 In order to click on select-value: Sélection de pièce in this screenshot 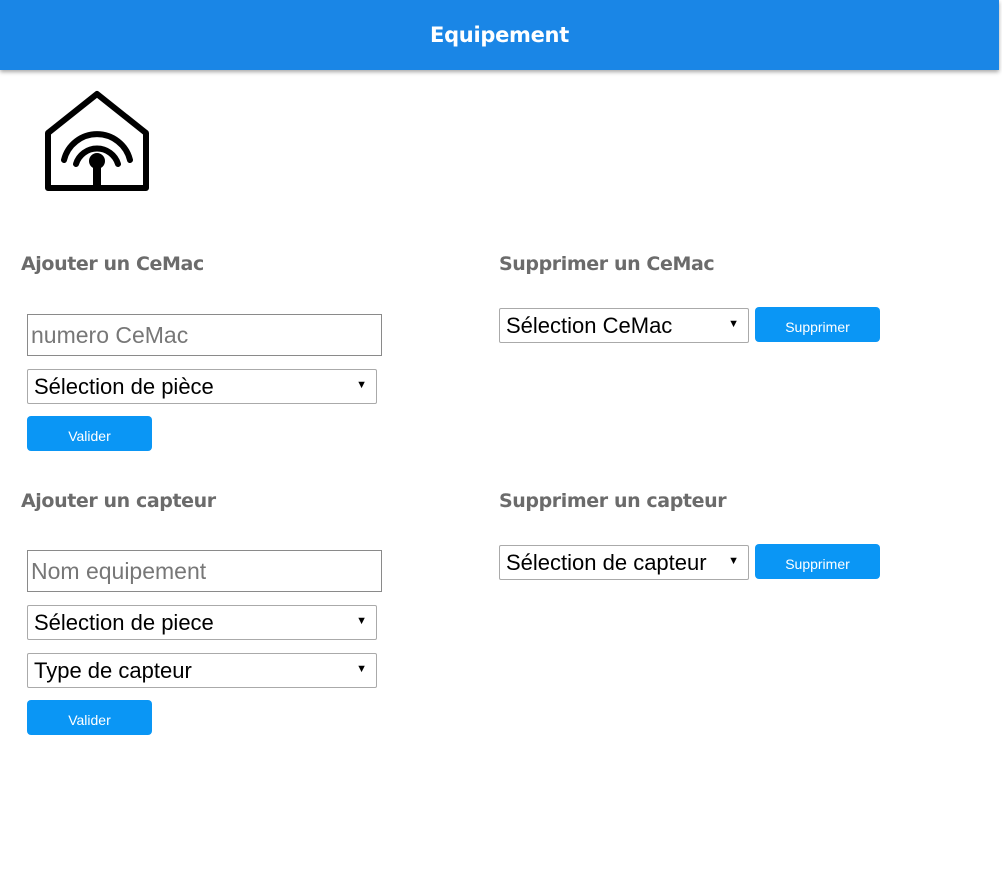, I will do `click(124, 386)`.